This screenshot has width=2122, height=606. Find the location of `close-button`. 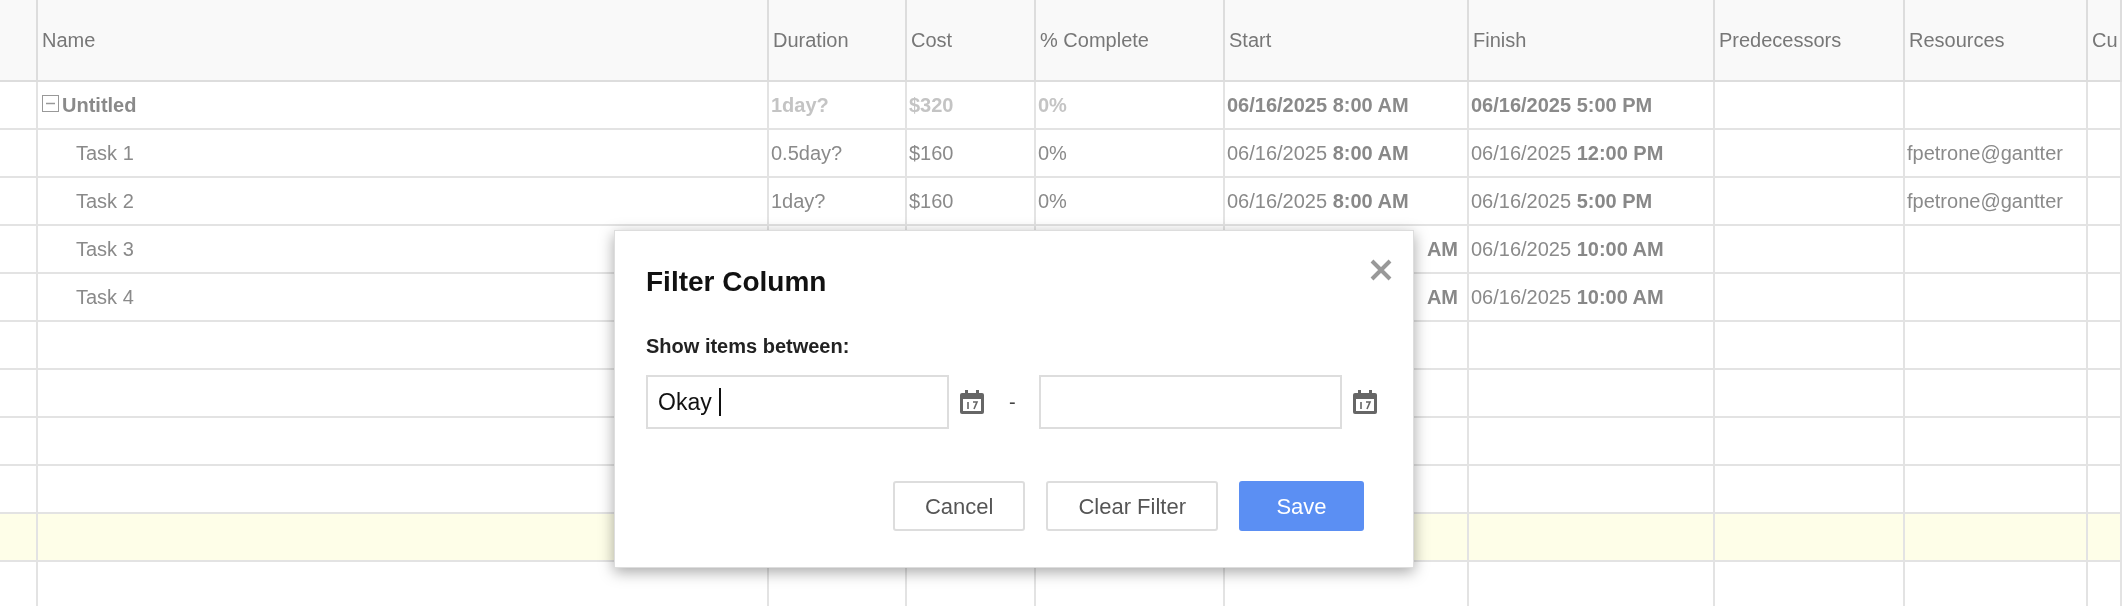

close-button is located at coordinates (1381, 270).